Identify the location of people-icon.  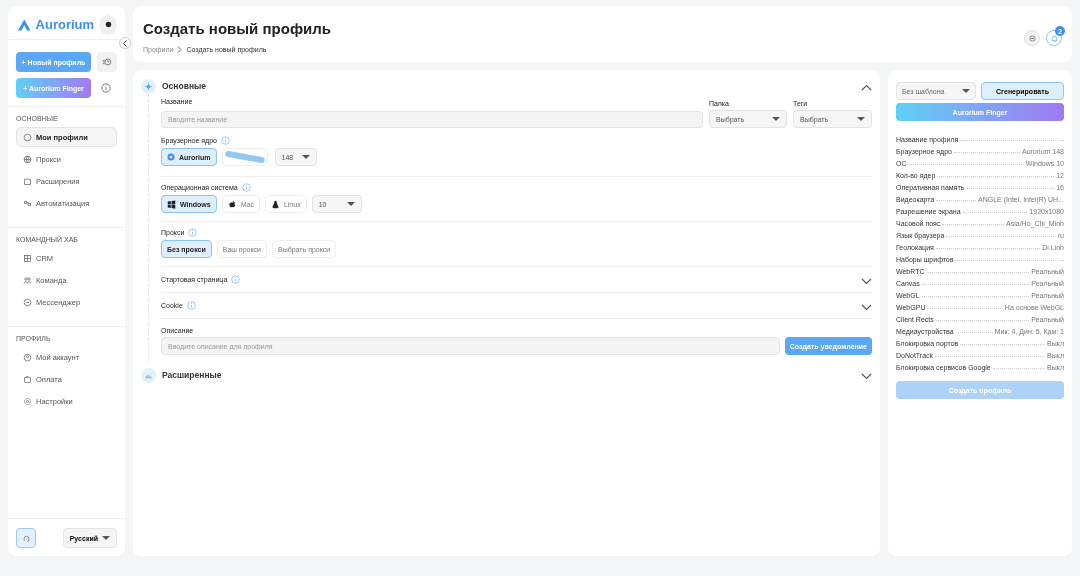
(27, 280).